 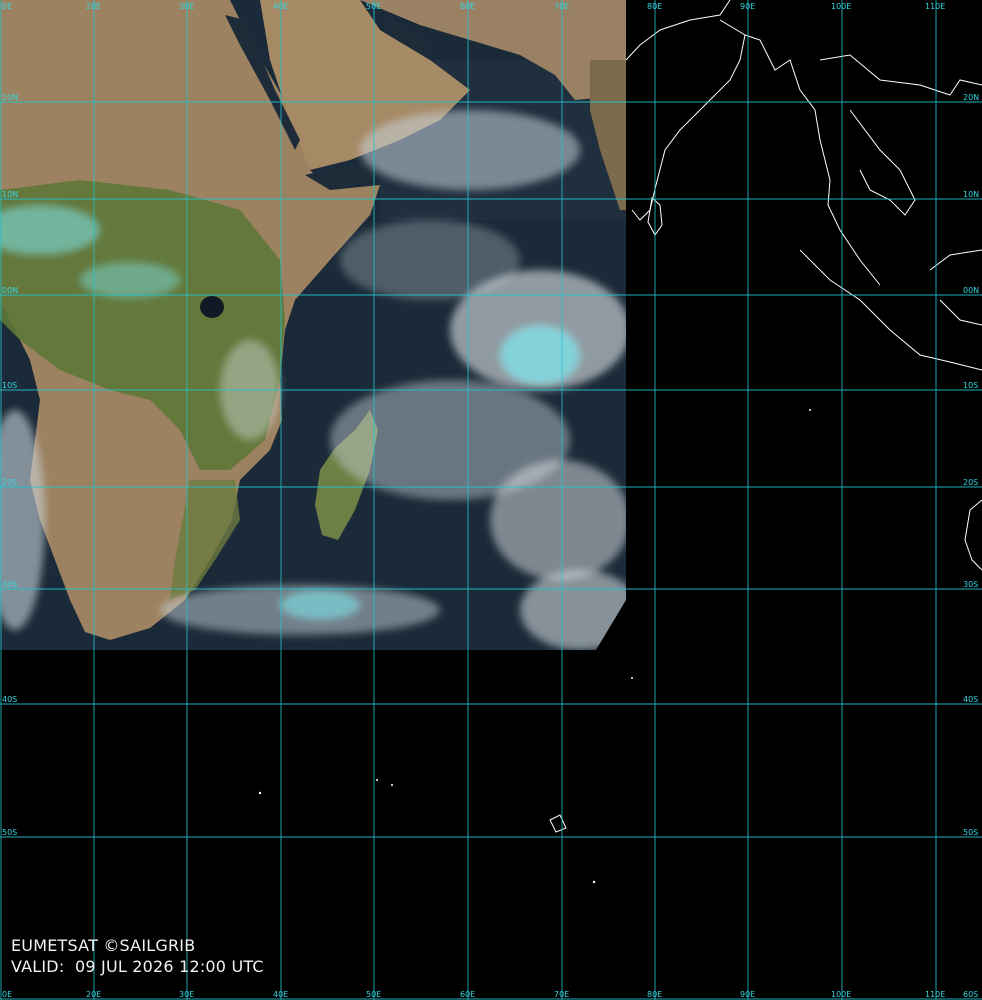 I want to click on lat-label-50s-right: 50S, so click(x=970, y=832).